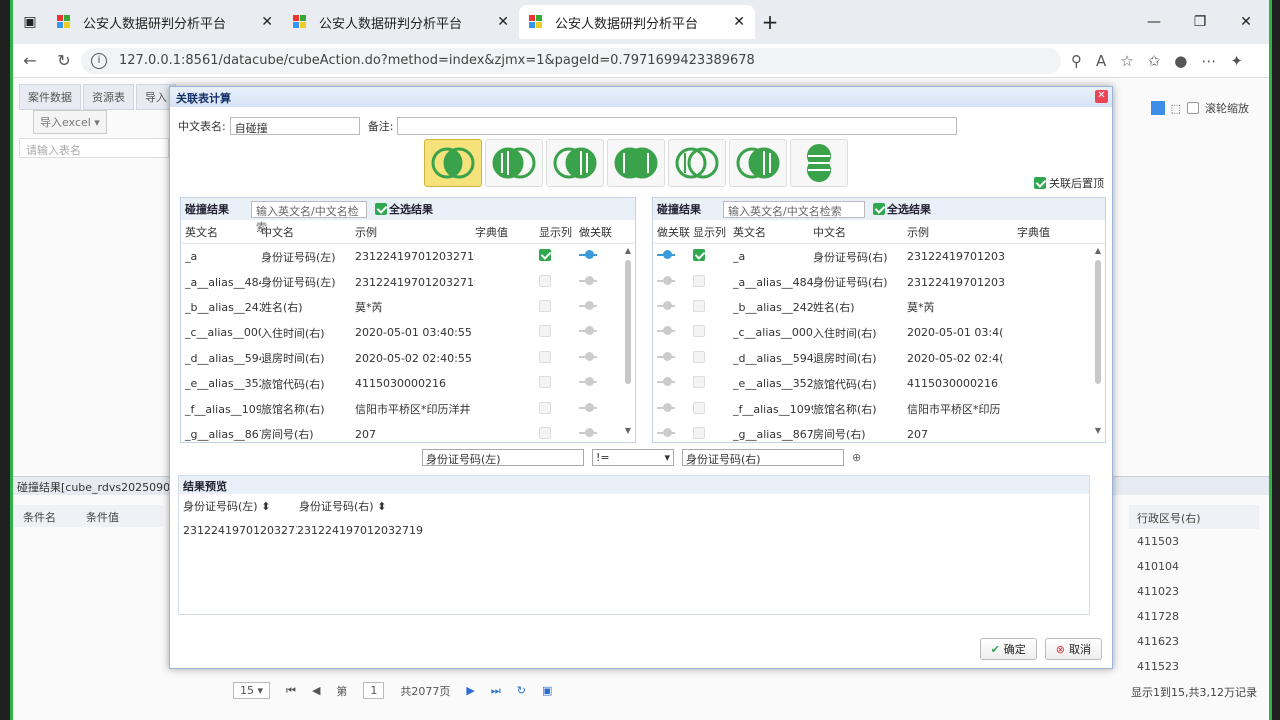 The height and width of the screenshot is (720, 1280). I want to click on pin-after-join-option: 关联后置顶, so click(1069, 183).